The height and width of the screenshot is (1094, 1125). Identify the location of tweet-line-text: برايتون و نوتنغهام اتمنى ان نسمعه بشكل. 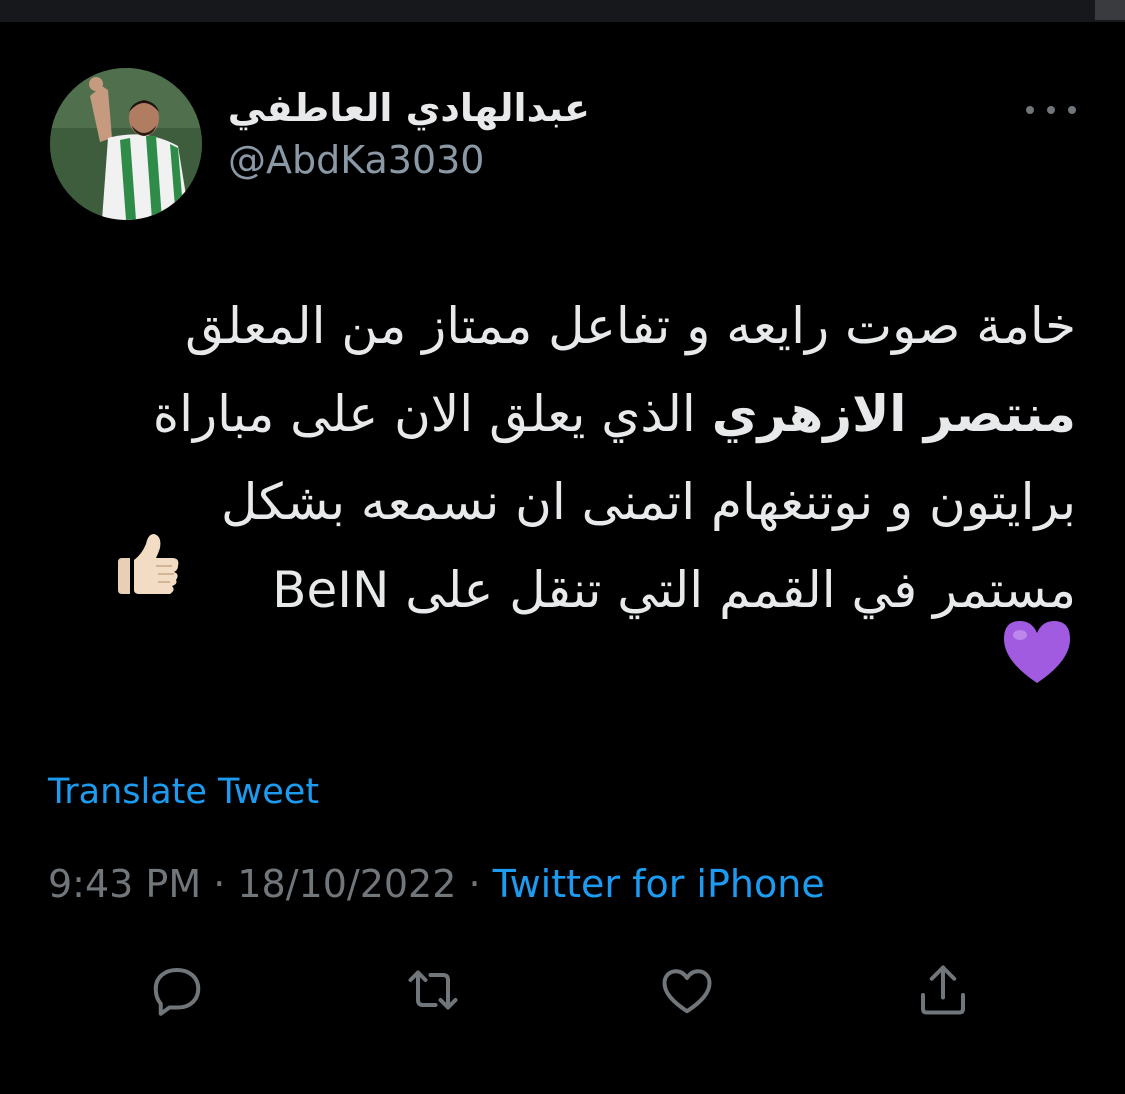
(648, 502).